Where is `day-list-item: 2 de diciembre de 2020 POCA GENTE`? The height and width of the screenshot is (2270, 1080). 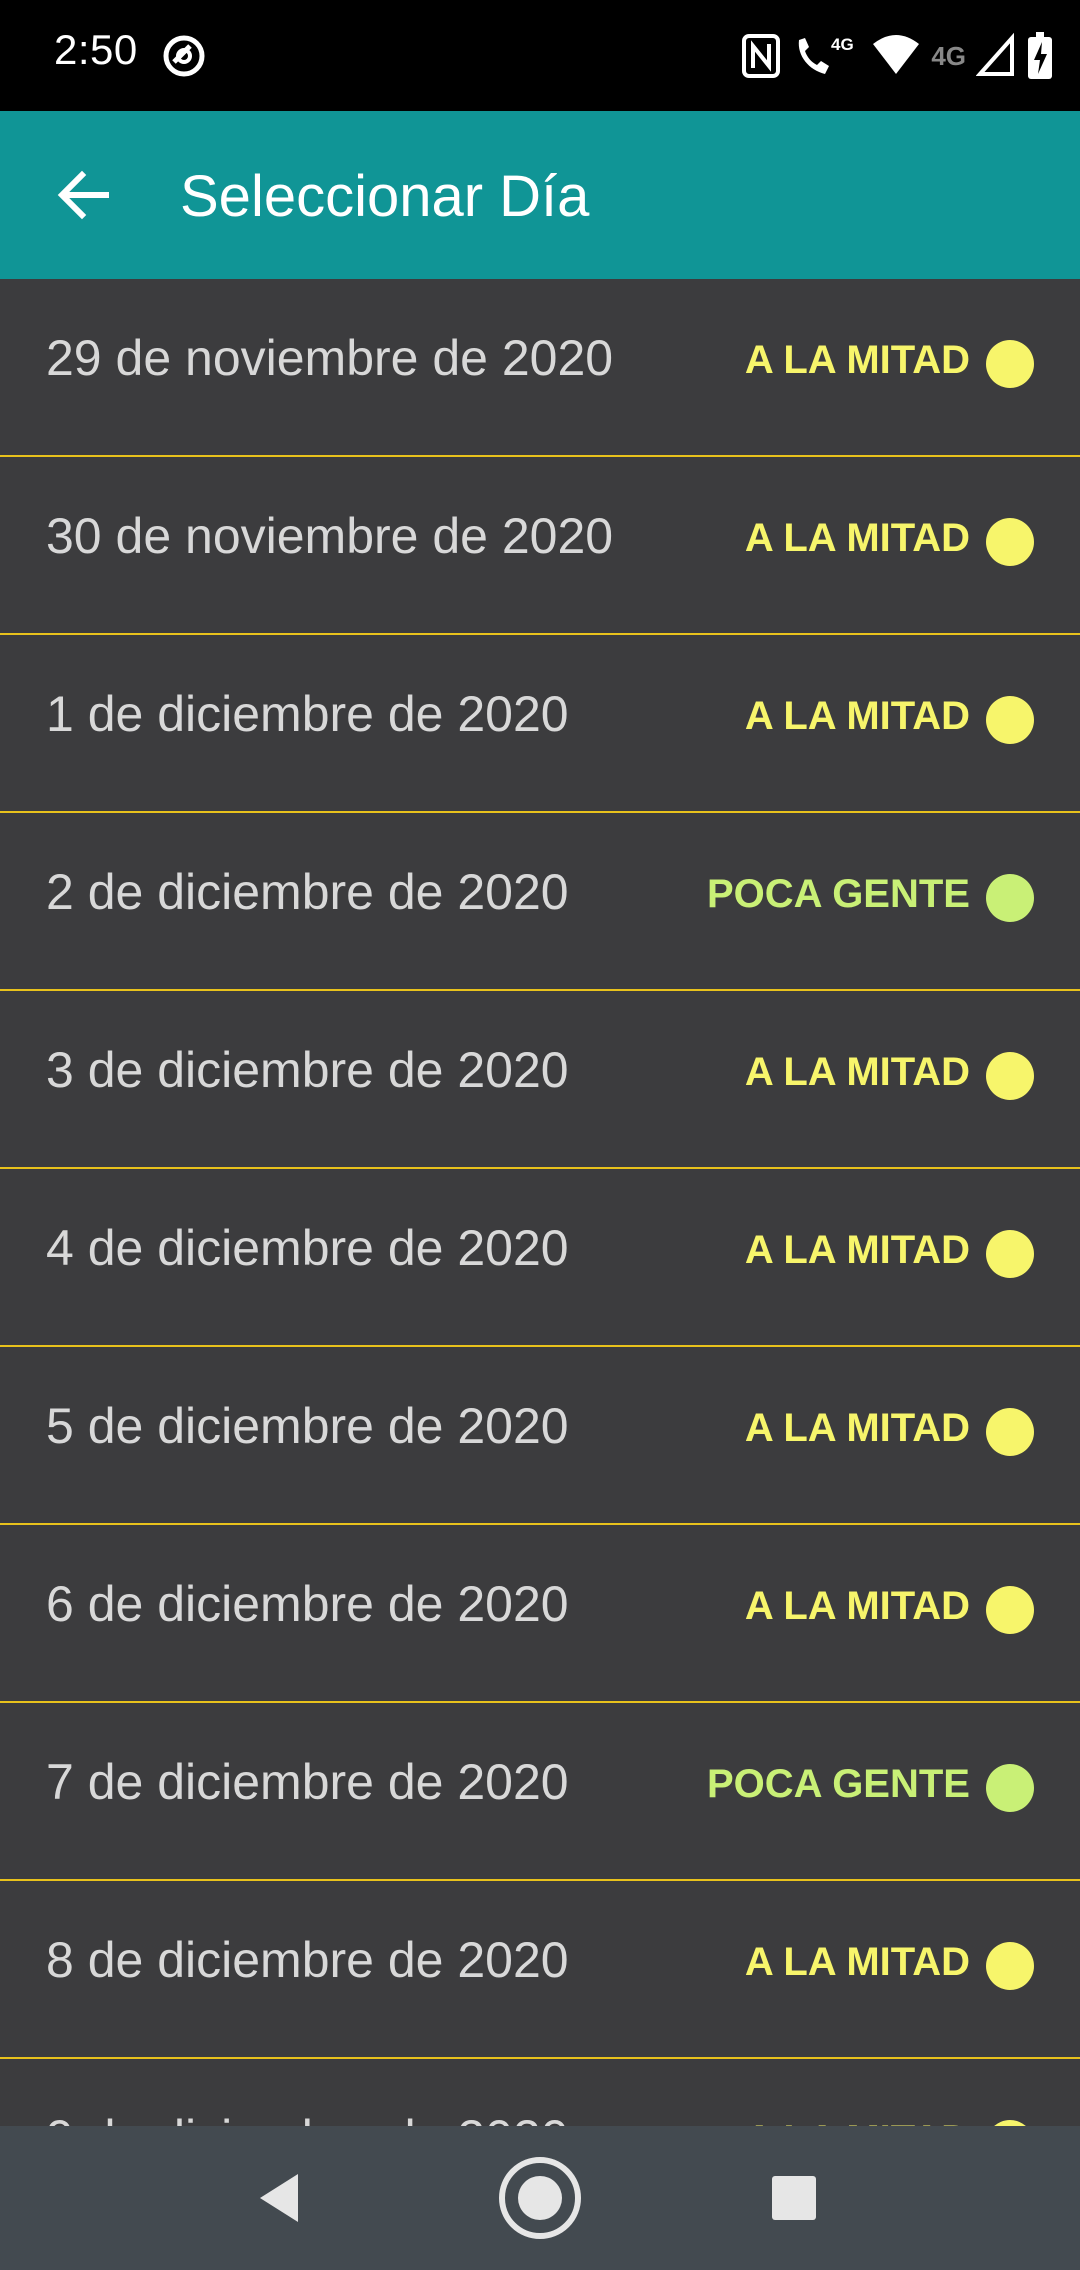 day-list-item: 2 de diciembre de 2020 POCA GENTE is located at coordinates (540, 902).